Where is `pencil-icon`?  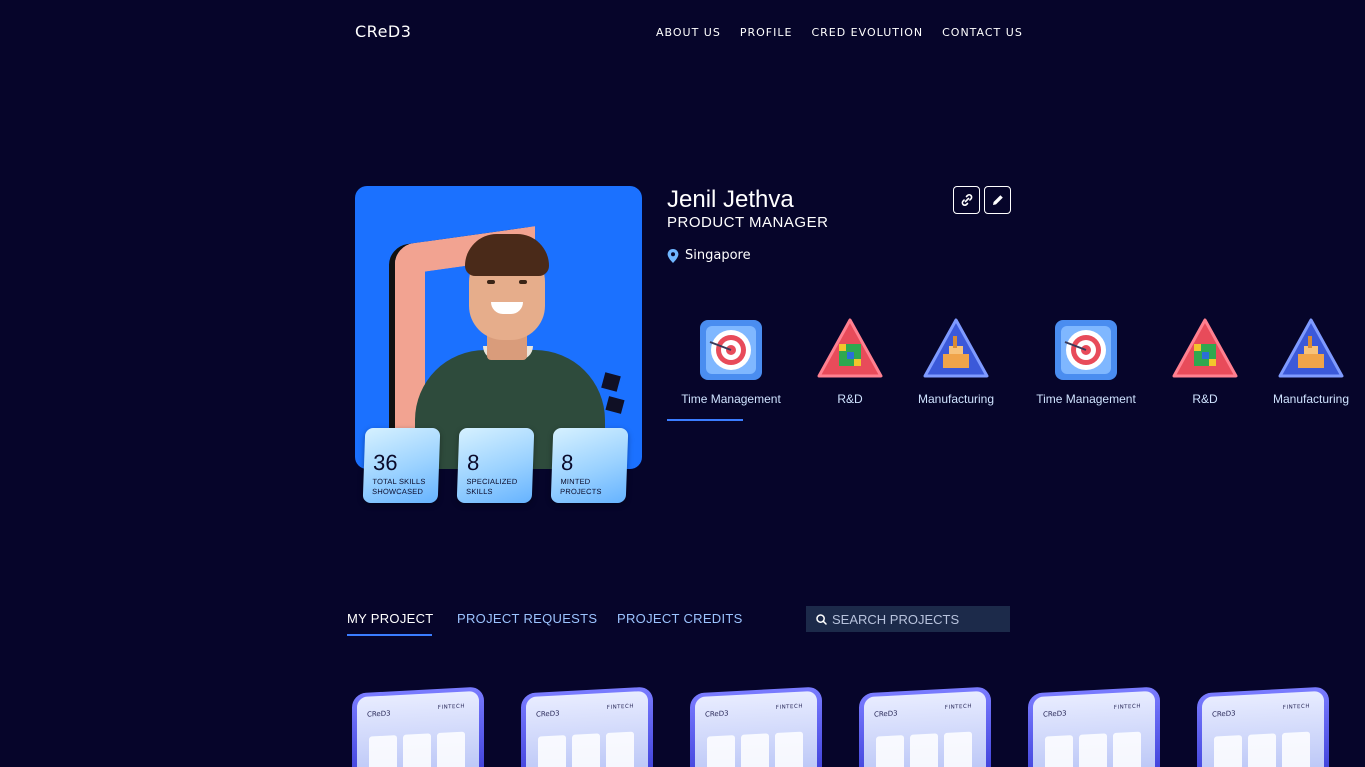 pencil-icon is located at coordinates (997, 200).